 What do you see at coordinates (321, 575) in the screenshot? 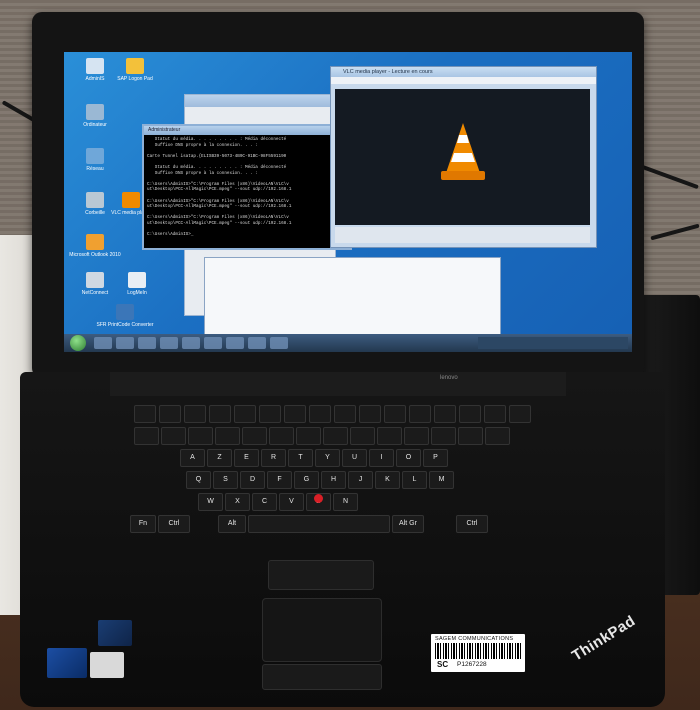
I see `trackpoint-buttons` at bounding box center [321, 575].